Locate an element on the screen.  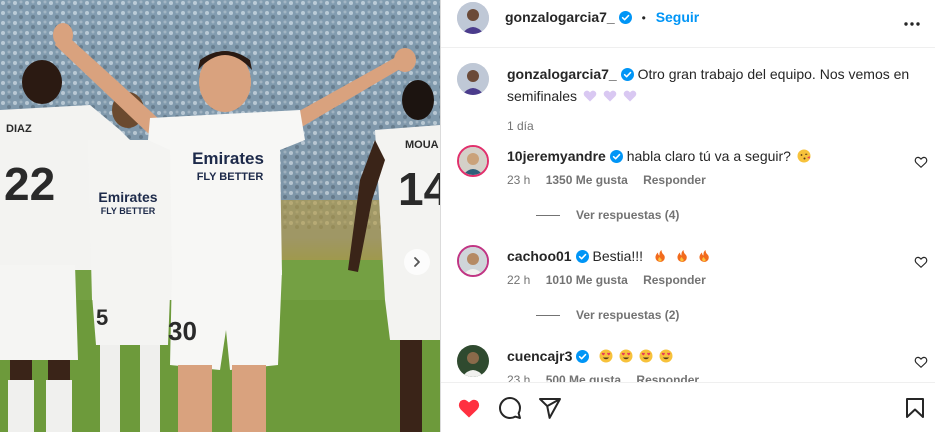
author-username: gonzalogarcia7_ is located at coordinates (560, 17).